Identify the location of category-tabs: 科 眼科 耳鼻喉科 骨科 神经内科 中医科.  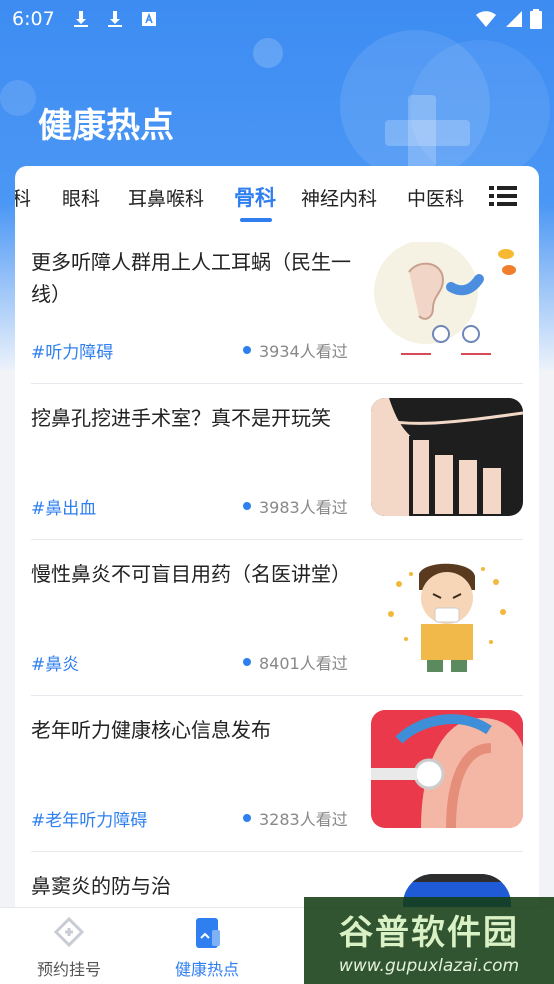
(277, 197).